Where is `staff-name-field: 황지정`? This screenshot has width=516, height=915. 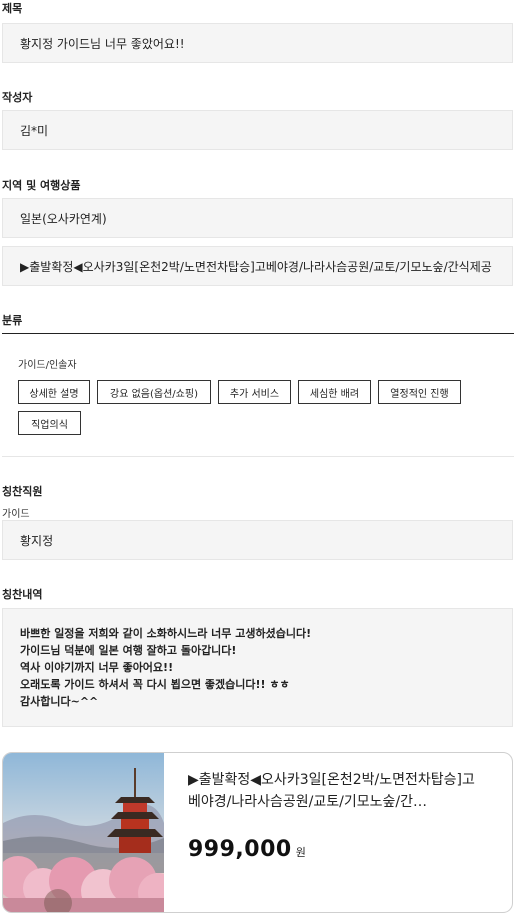 staff-name-field: 황지정 is located at coordinates (257, 540).